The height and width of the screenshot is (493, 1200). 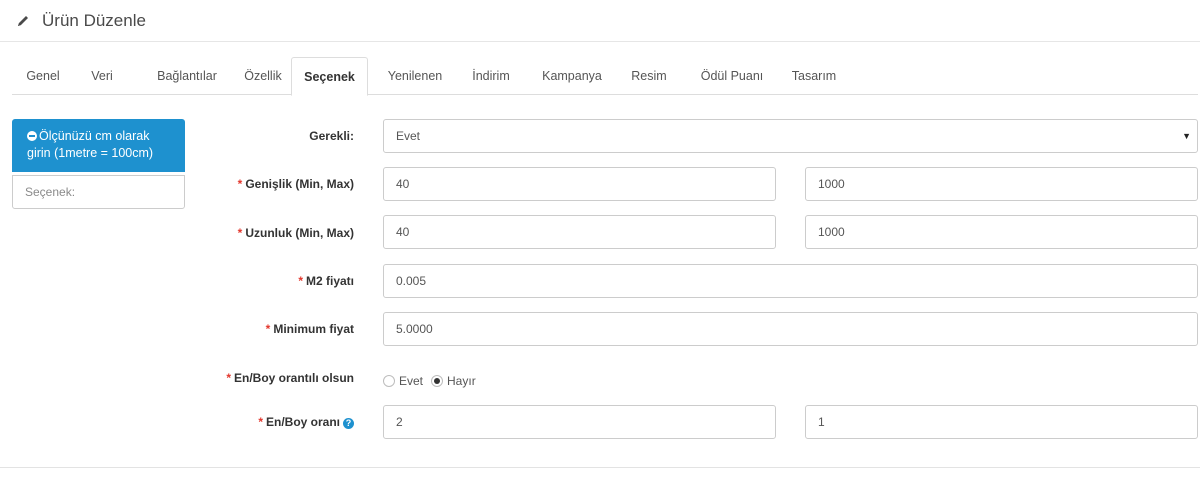 I want to click on pencil-icon, so click(x=23, y=21).